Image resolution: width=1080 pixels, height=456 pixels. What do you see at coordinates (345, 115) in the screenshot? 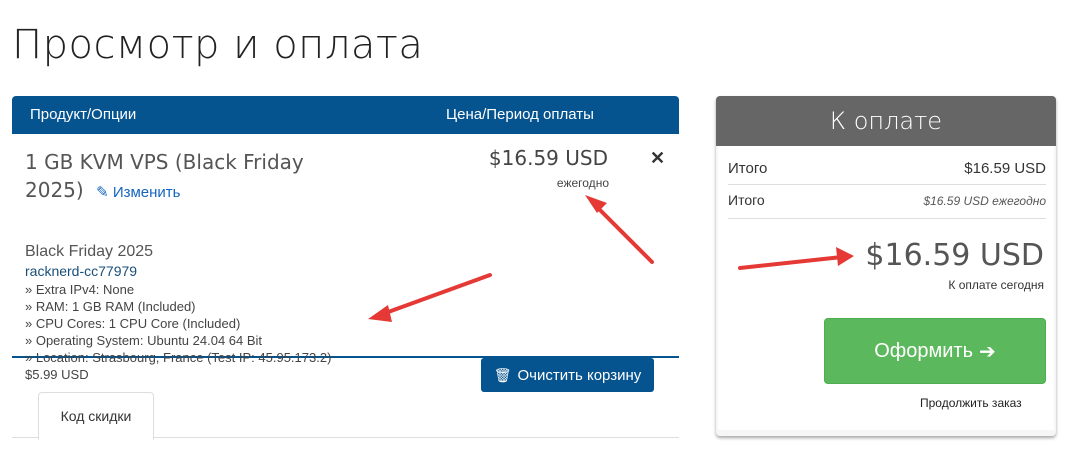
I see `cart-header: Продукт/Опции Цена/Период оплаты` at bounding box center [345, 115].